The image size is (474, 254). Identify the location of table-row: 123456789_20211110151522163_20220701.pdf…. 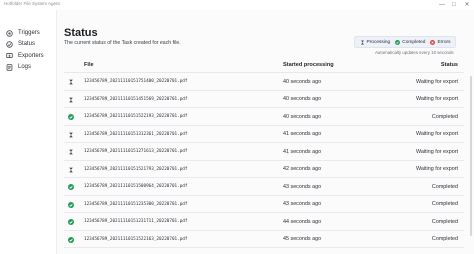
(264, 239).